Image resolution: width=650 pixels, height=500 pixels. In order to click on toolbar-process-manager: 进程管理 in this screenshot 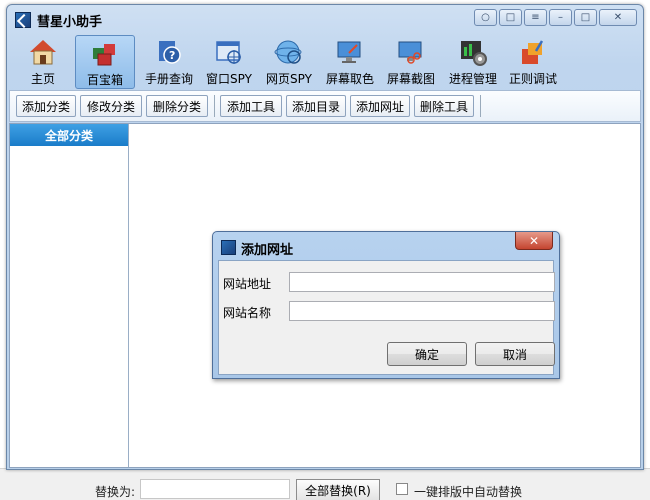, I will do `click(473, 62)`.